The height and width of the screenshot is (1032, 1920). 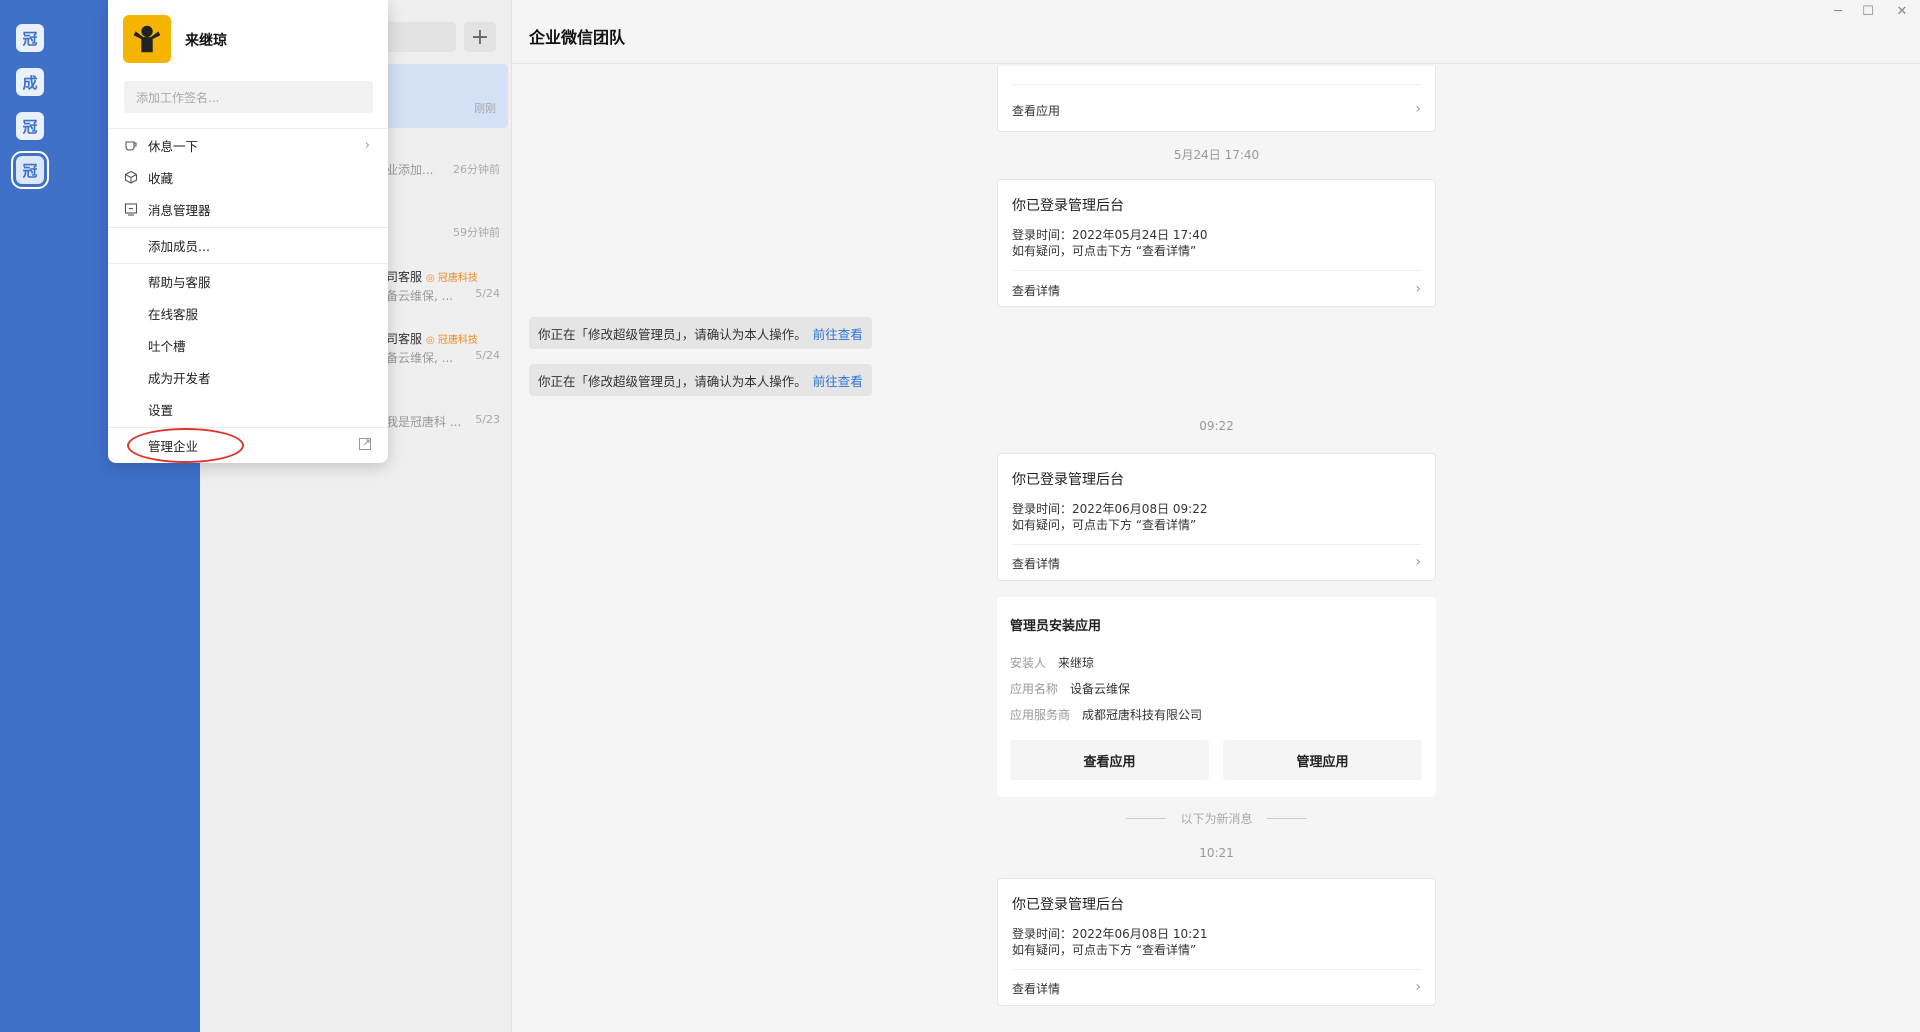 What do you see at coordinates (179, 378) in the screenshot?
I see `menu-item-label: 成为开发者` at bounding box center [179, 378].